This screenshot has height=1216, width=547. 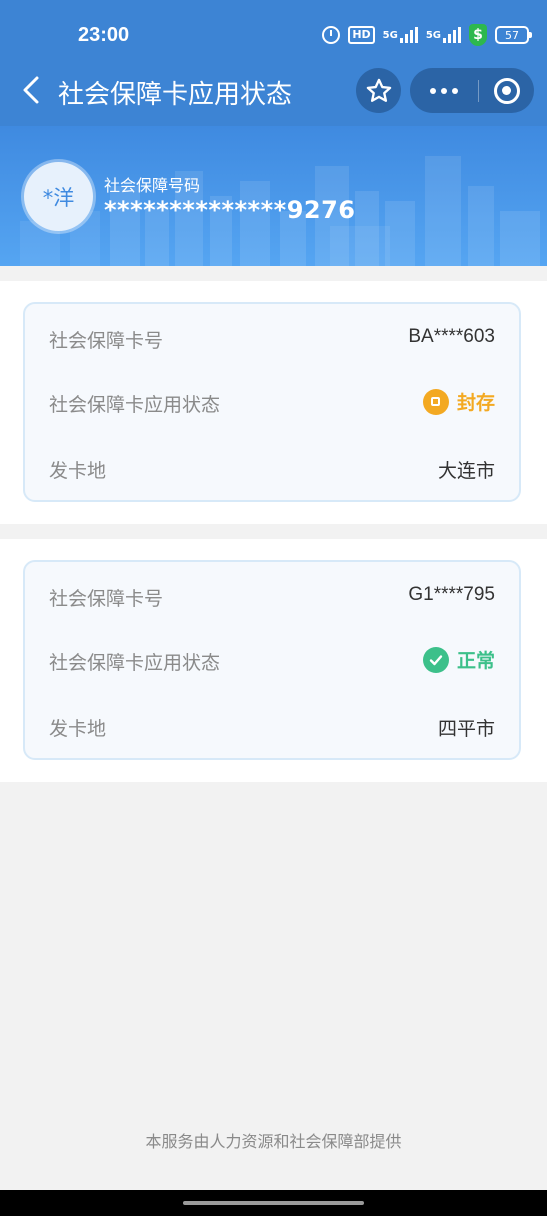 I want to click on status-text: 正常, so click(x=475, y=661).